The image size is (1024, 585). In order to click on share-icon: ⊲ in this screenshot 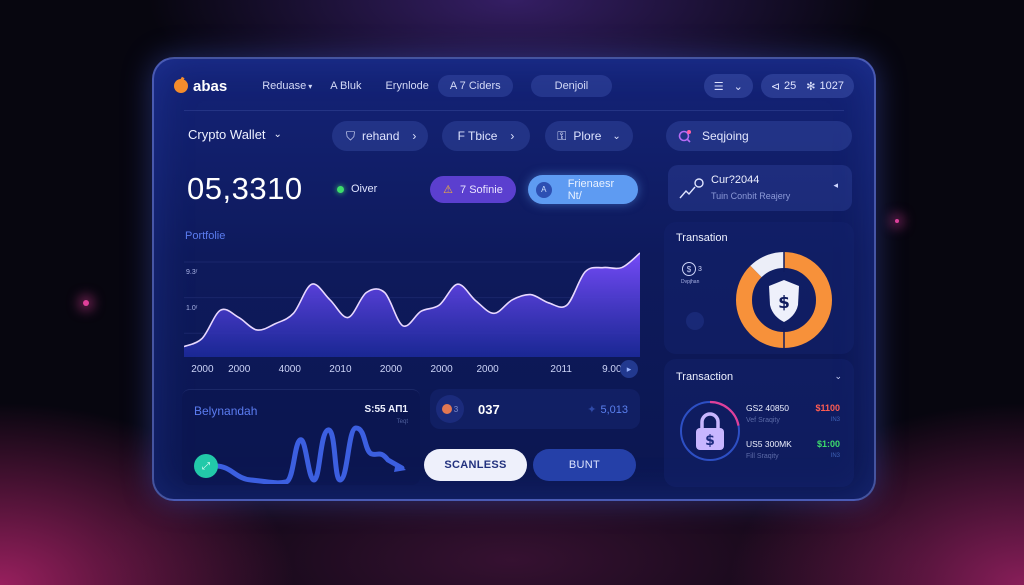, I will do `click(775, 86)`.